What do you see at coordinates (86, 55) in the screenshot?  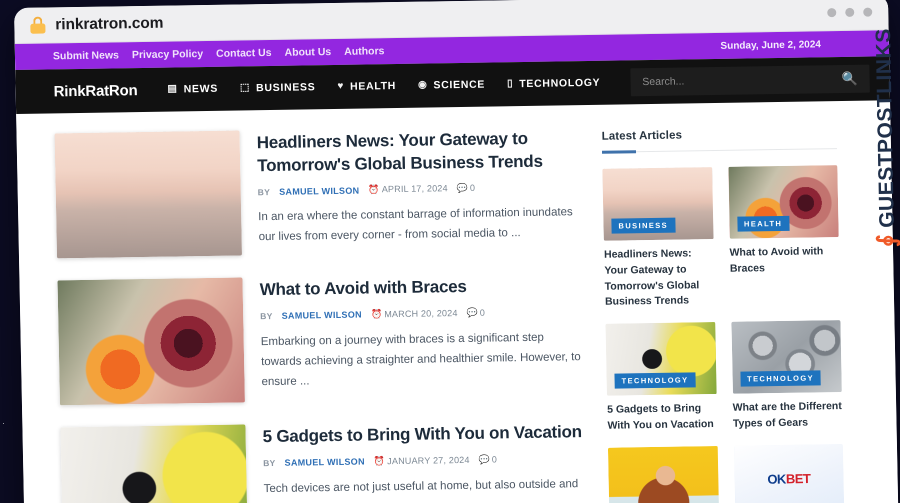 I see `topbar-link-submit-news: Submit News` at bounding box center [86, 55].